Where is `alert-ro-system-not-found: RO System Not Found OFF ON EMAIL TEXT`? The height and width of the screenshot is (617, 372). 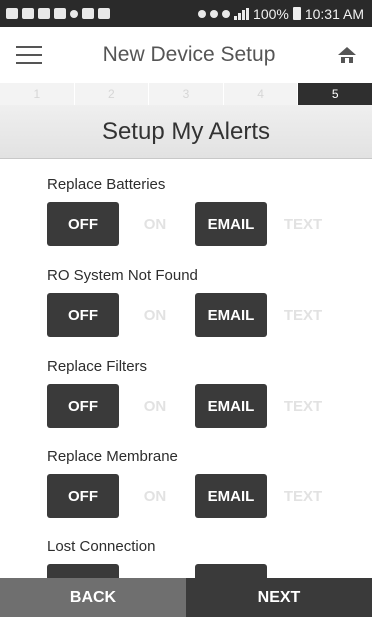
alert-ro-system-not-found: RO System Not Found OFF ON EMAIL TEXT is located at coordinates (197, 301).